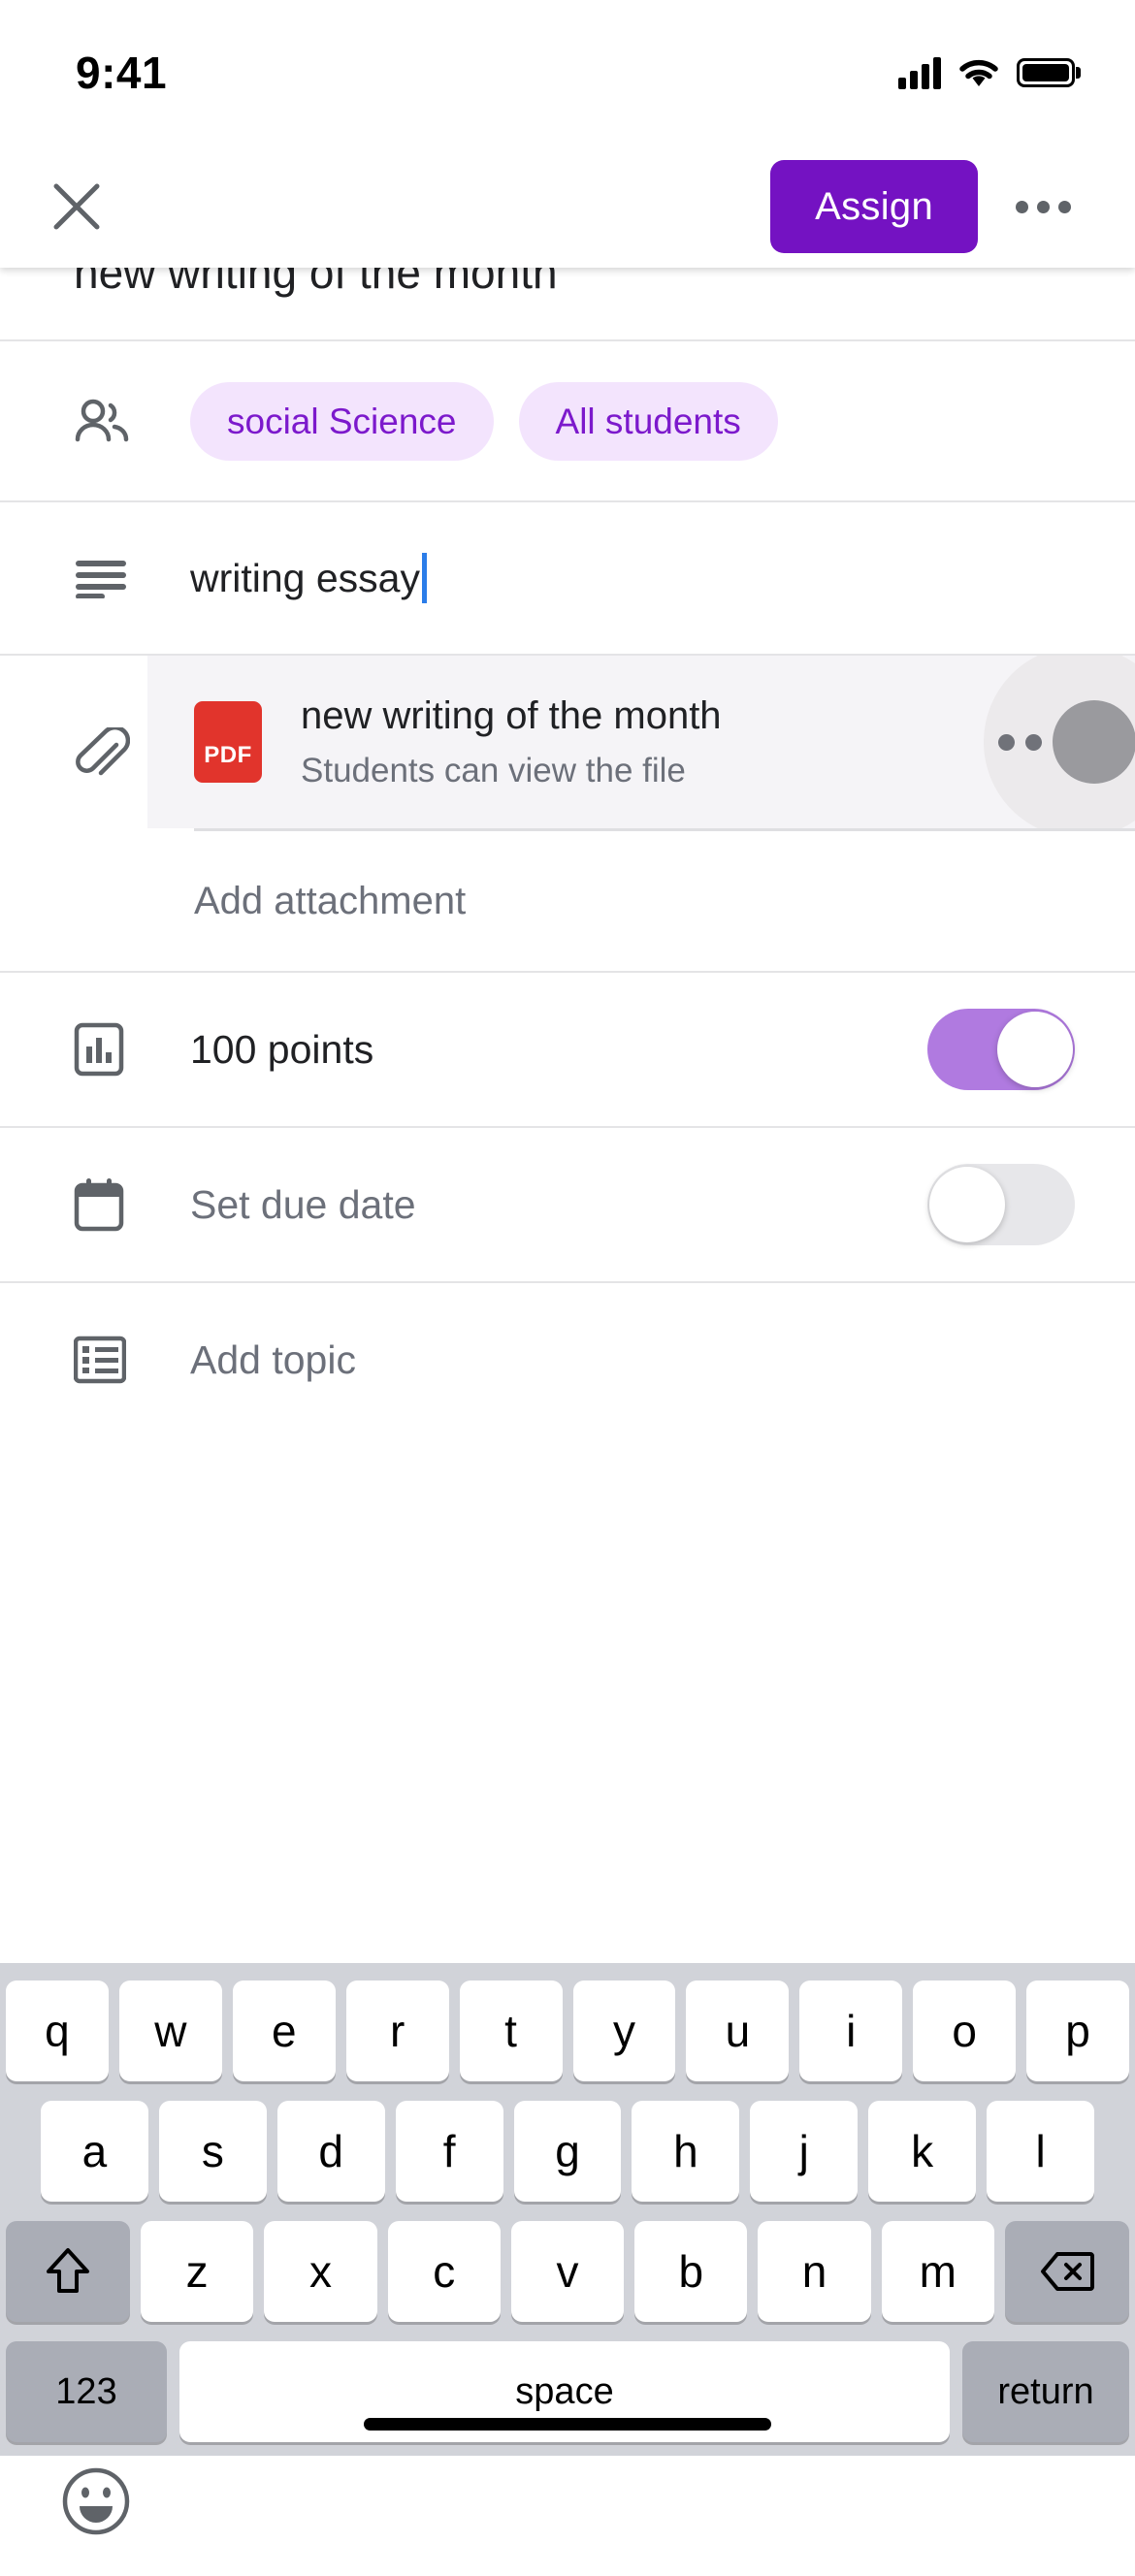 This screenshot has width=1135, height=2576. I want to click on key-g: g, so click(567, 2151).